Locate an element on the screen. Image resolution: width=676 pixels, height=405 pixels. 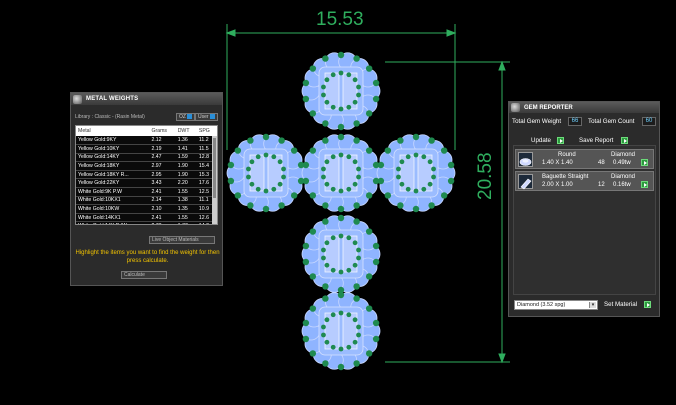
metal-table-row: Yellow Gold:22KY 3.43 2.20 17.6 is located at coordinates (146, 183).